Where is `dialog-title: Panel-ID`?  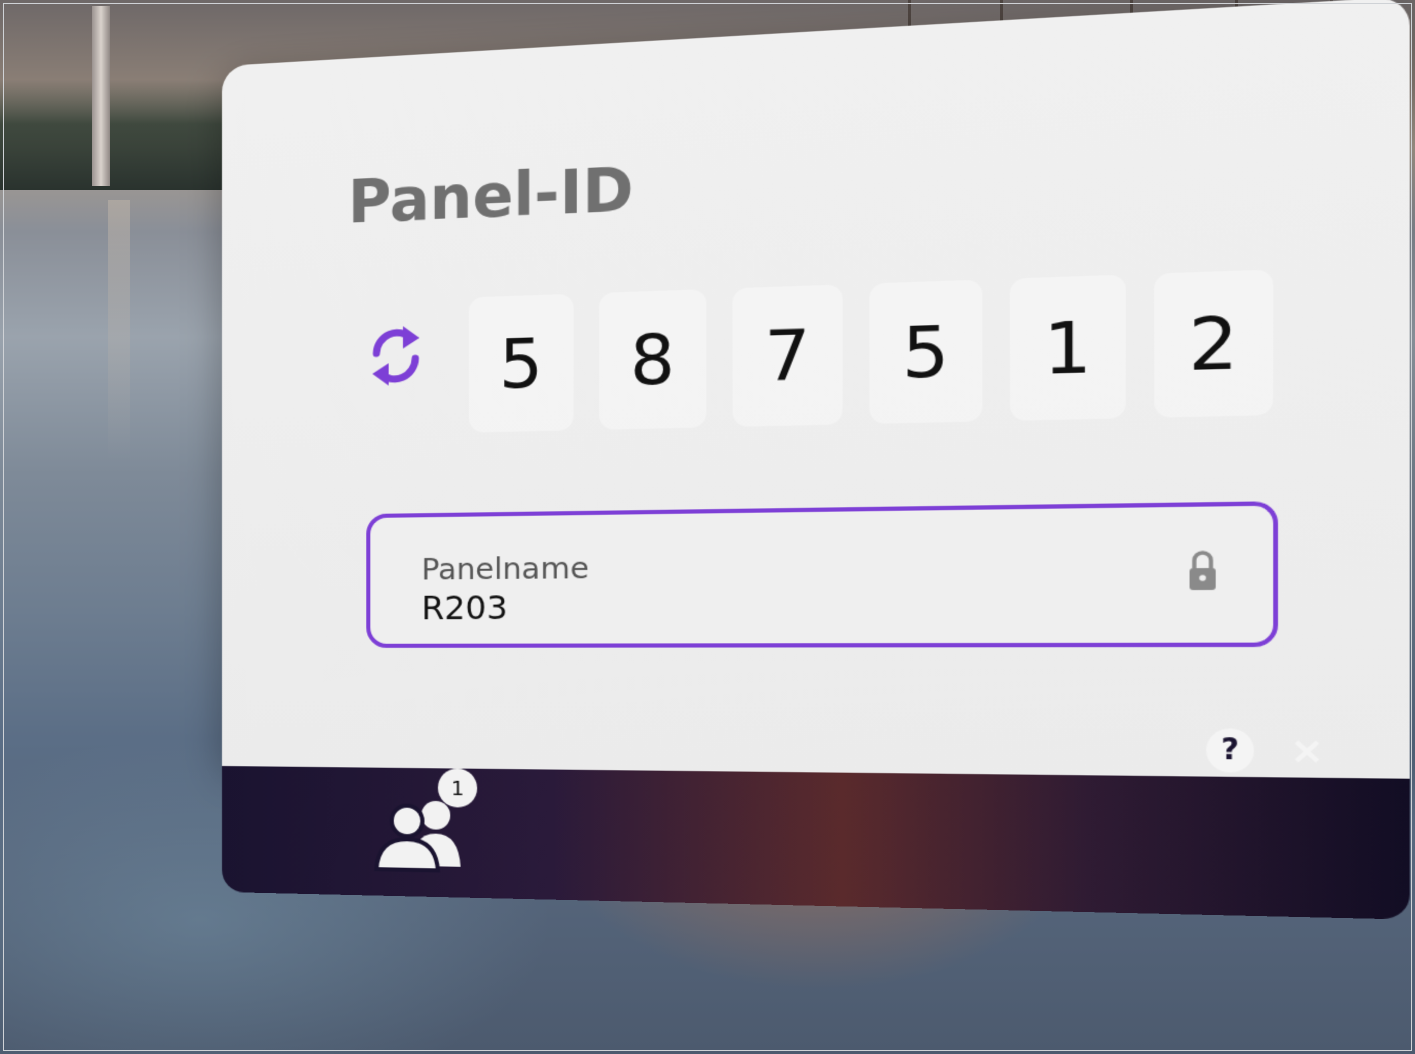 dialog-title: Panel-ID is located at coordinates (491, 195).